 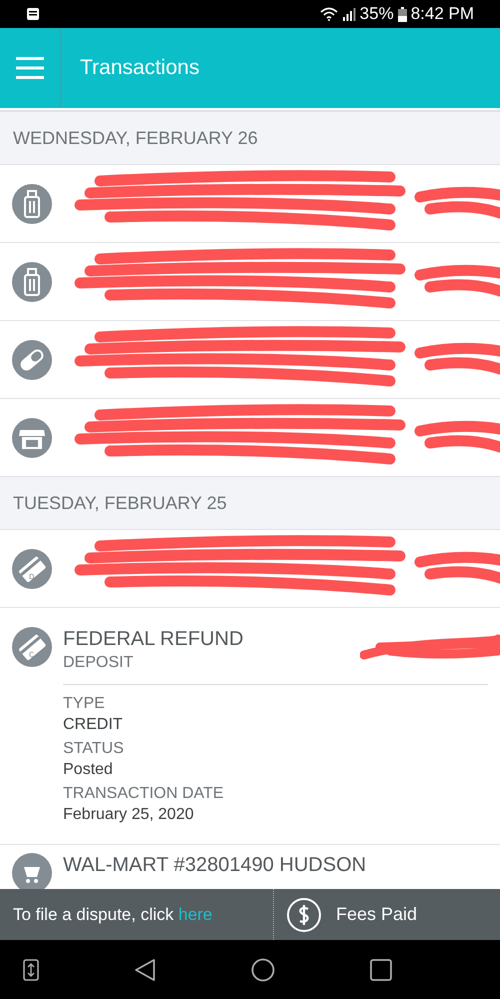 I want to click on detail-value: February 25, 2020, so click(x=129, y=815).